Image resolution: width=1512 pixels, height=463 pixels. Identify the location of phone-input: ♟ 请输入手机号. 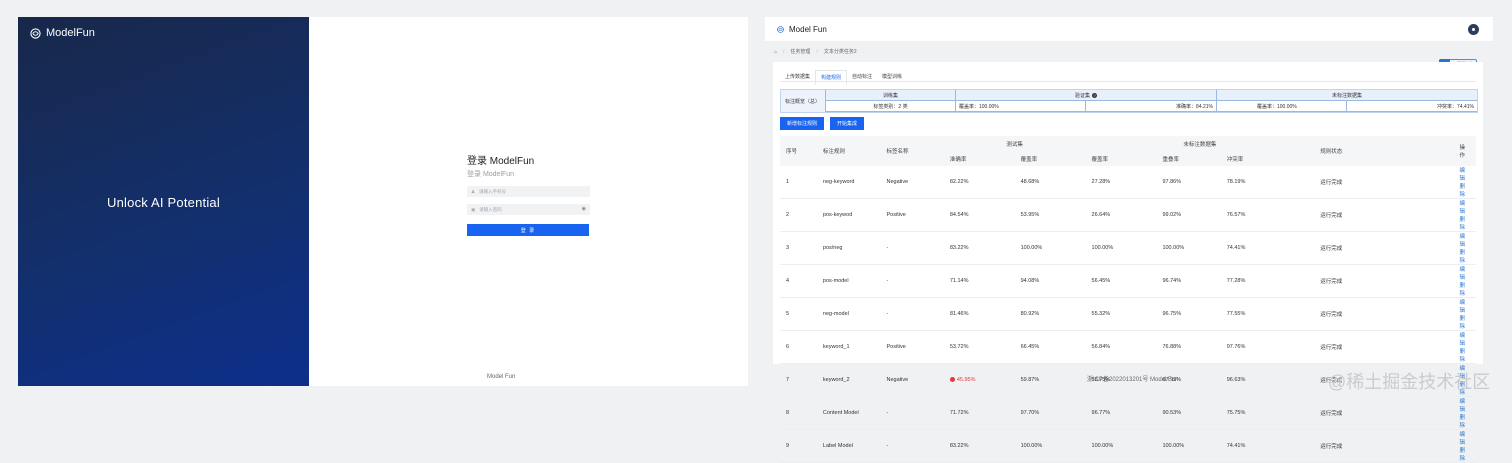
(528, 191).